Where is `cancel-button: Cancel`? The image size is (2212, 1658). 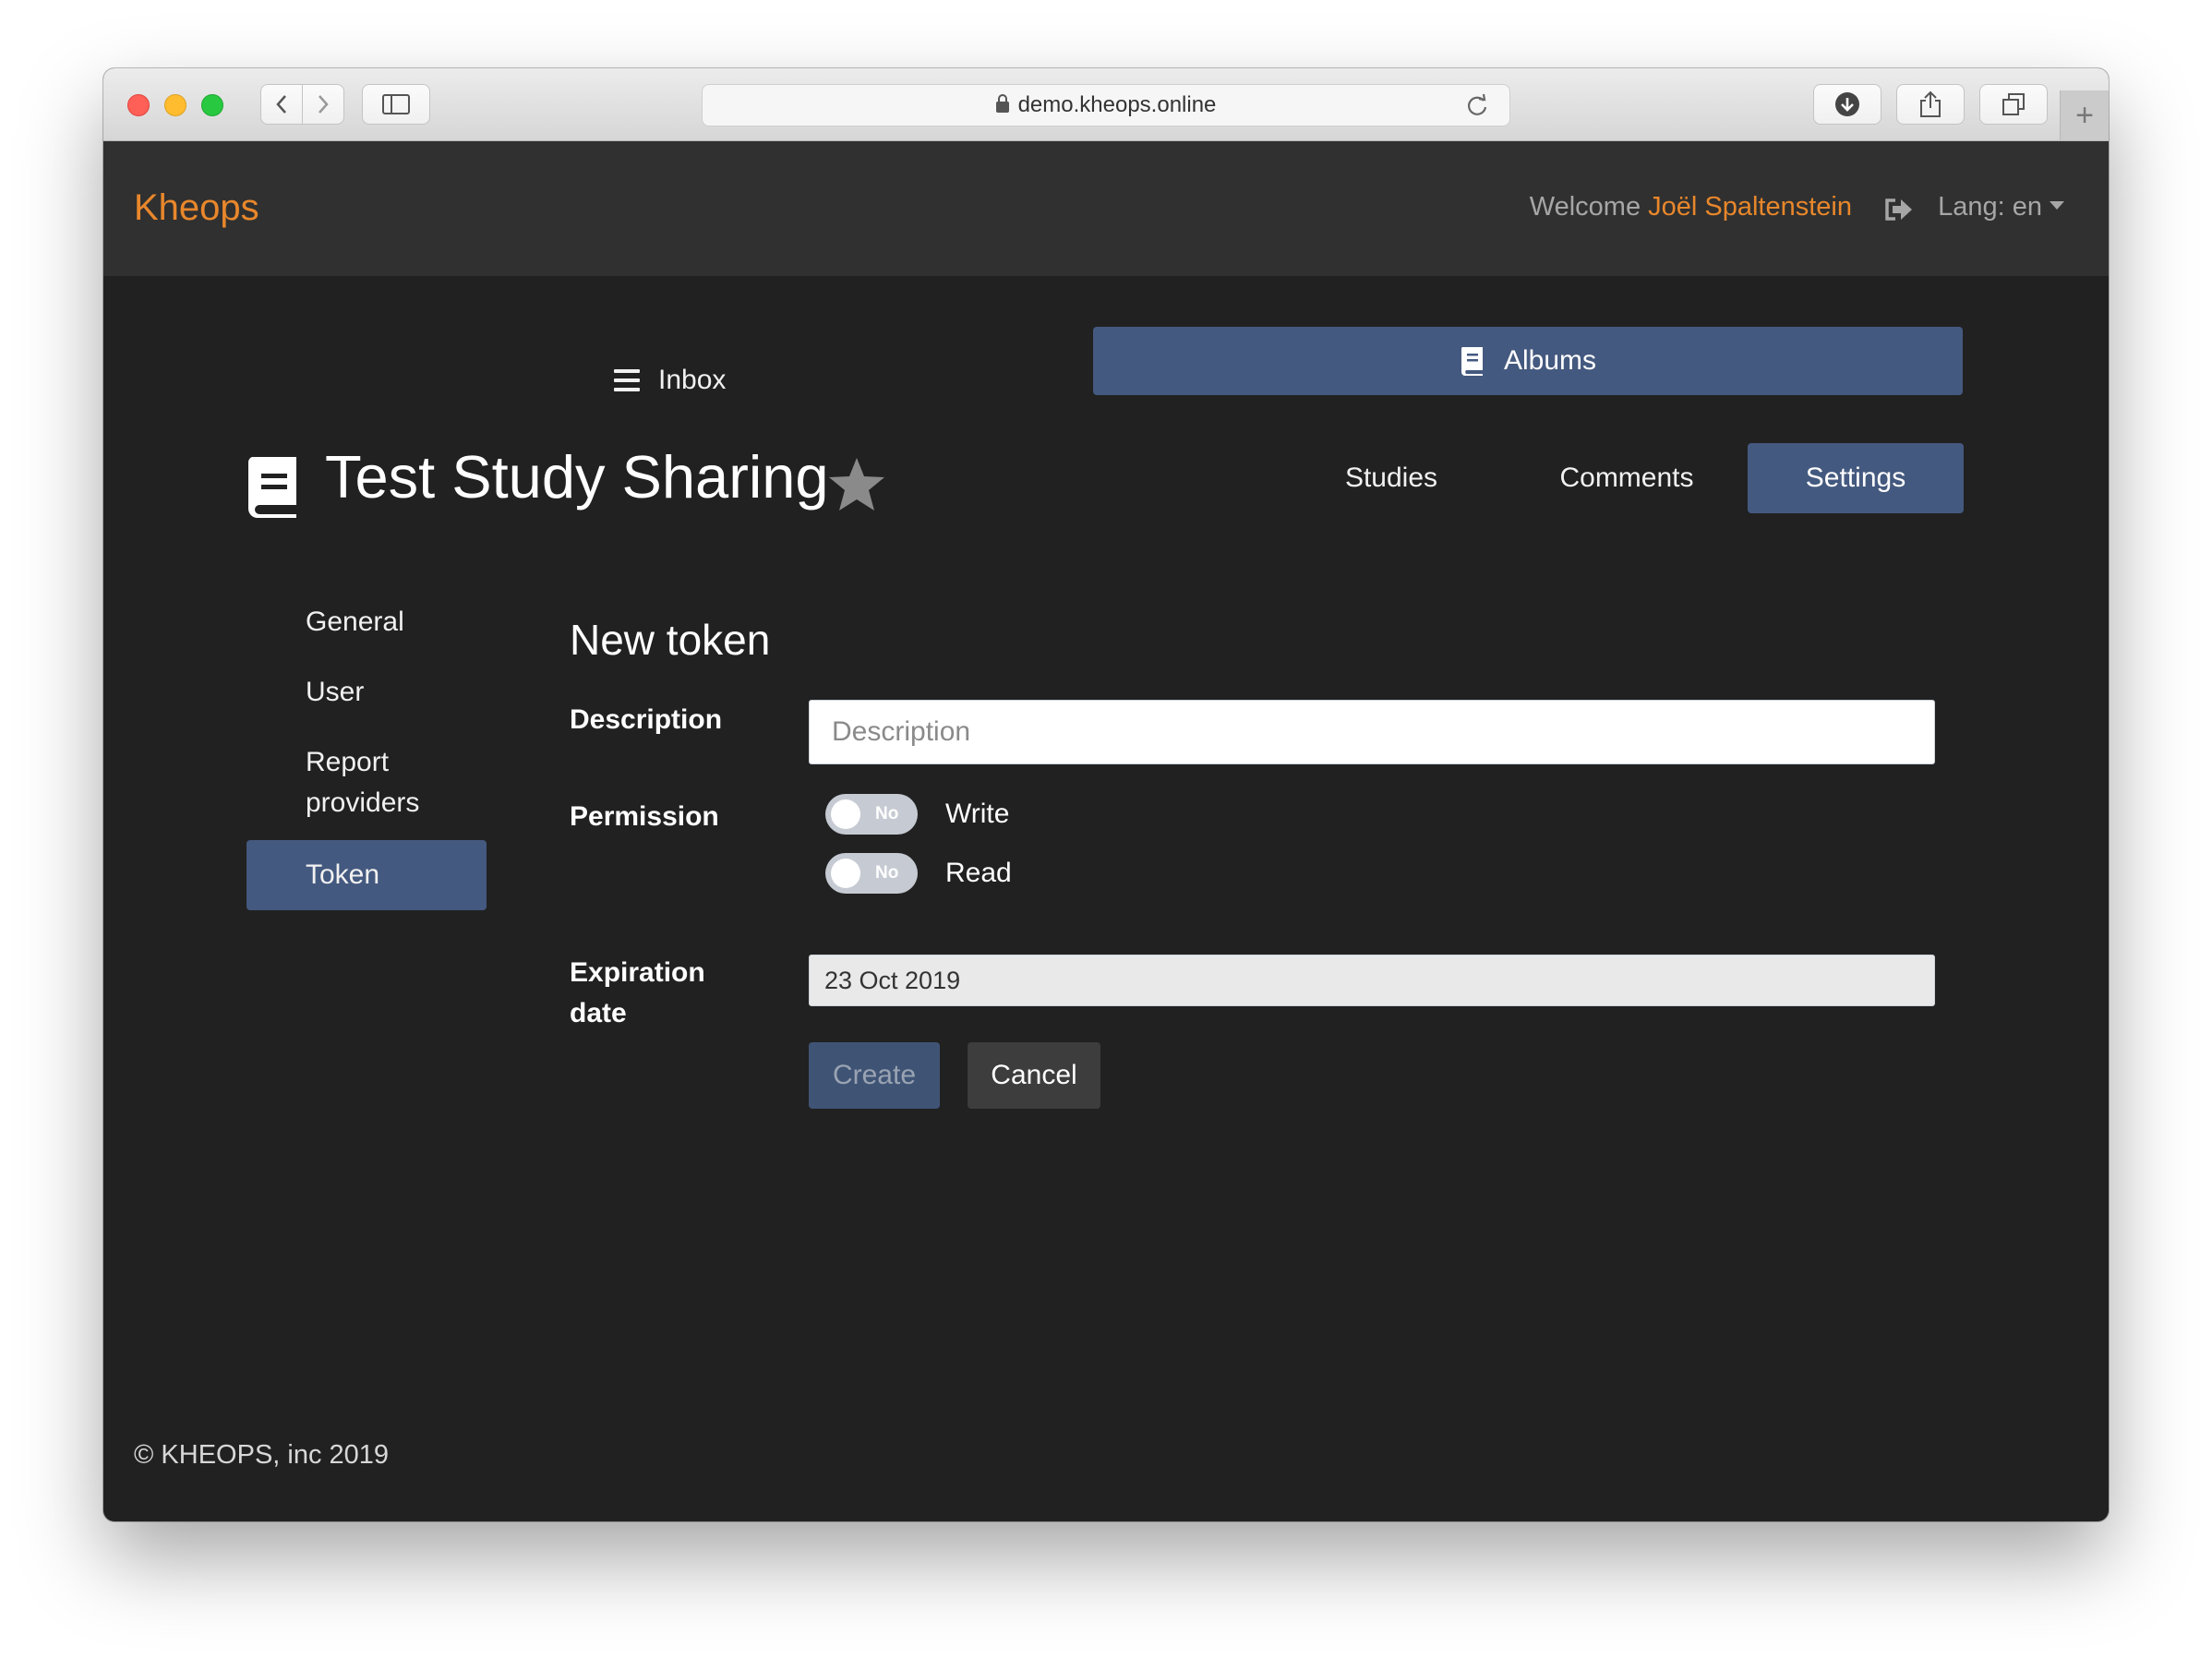
cancel-button: Cancel is located at coordinates (1034, 1075).